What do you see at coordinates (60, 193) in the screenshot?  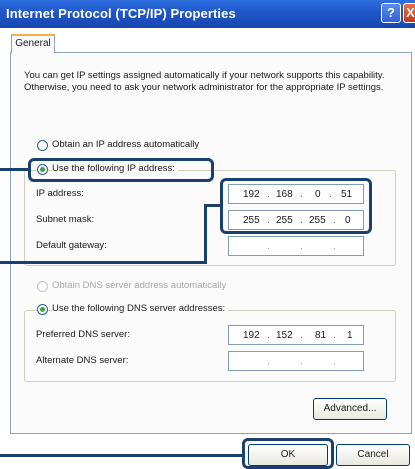 I see `ip-address-label: IP address:` at bounding box center [60, 193].